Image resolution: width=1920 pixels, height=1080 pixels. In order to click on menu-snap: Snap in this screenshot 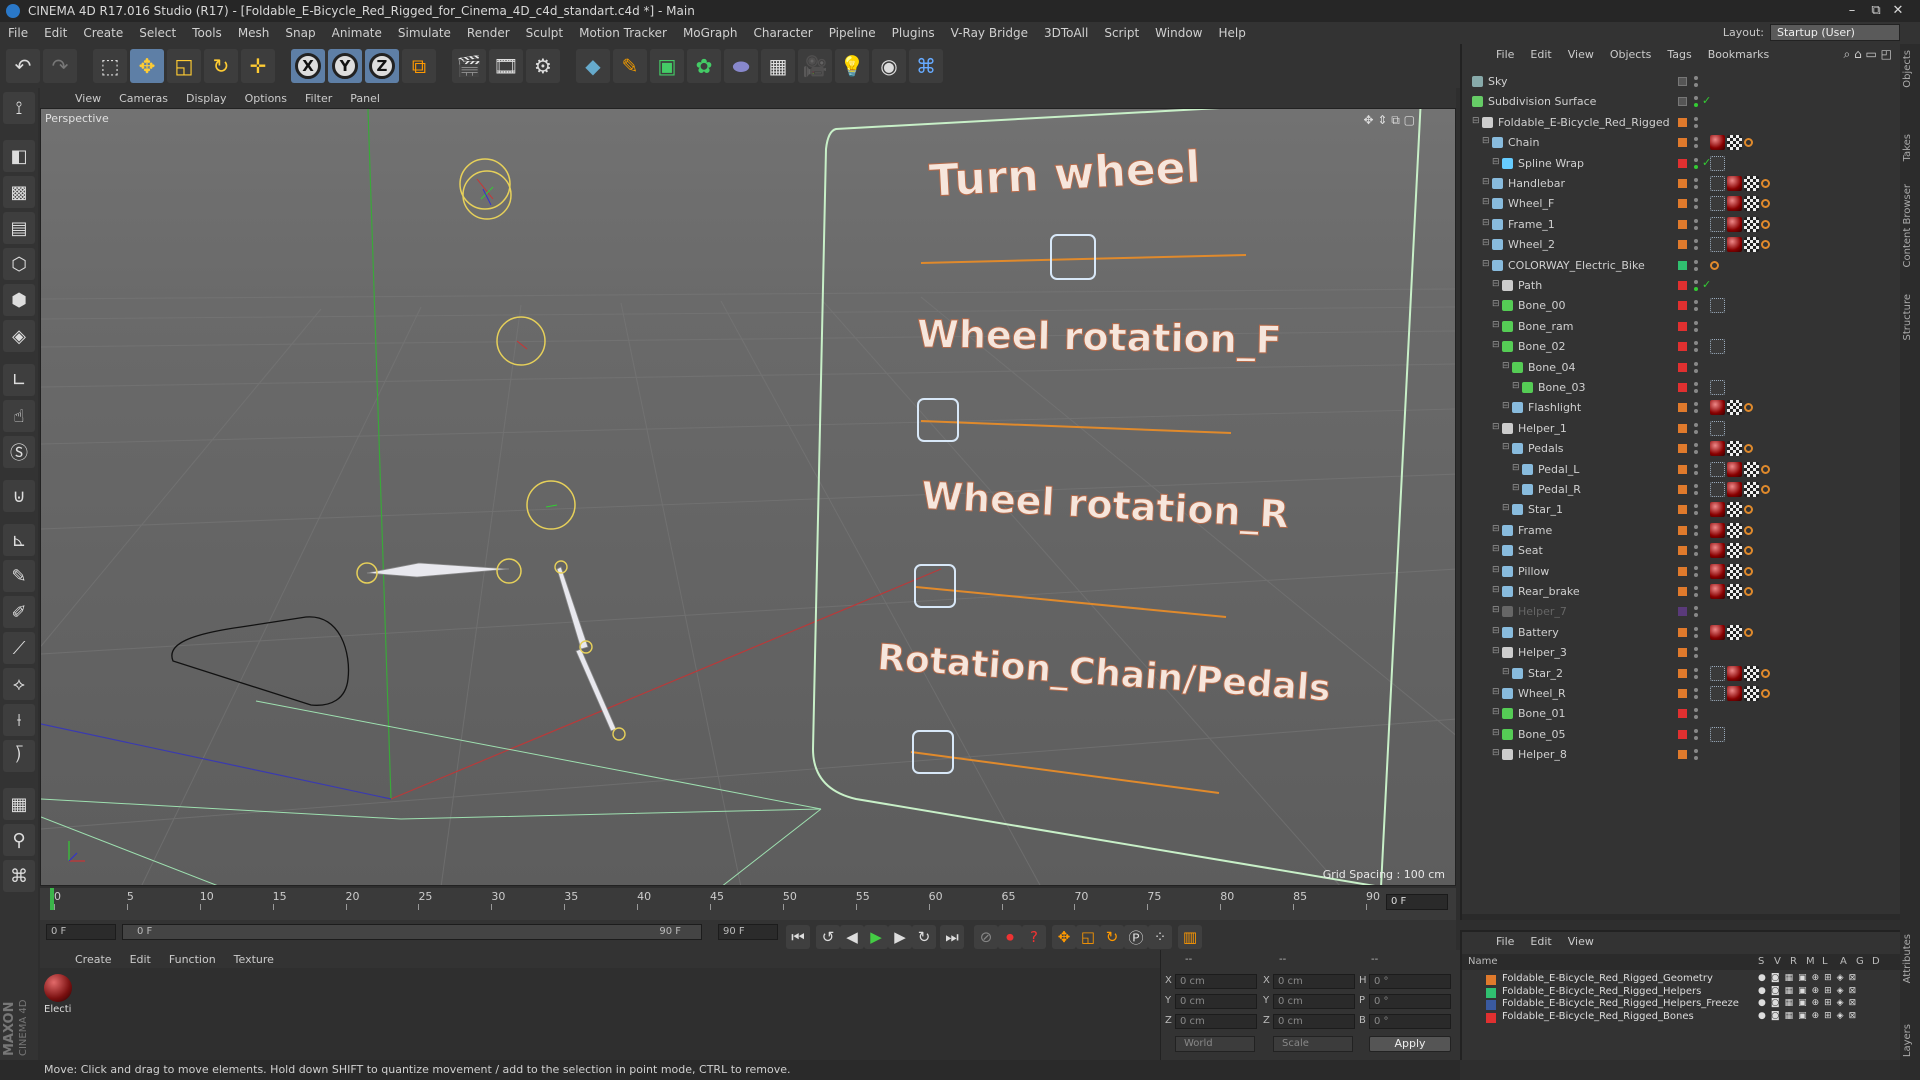, I will do `click(300, 33)`.